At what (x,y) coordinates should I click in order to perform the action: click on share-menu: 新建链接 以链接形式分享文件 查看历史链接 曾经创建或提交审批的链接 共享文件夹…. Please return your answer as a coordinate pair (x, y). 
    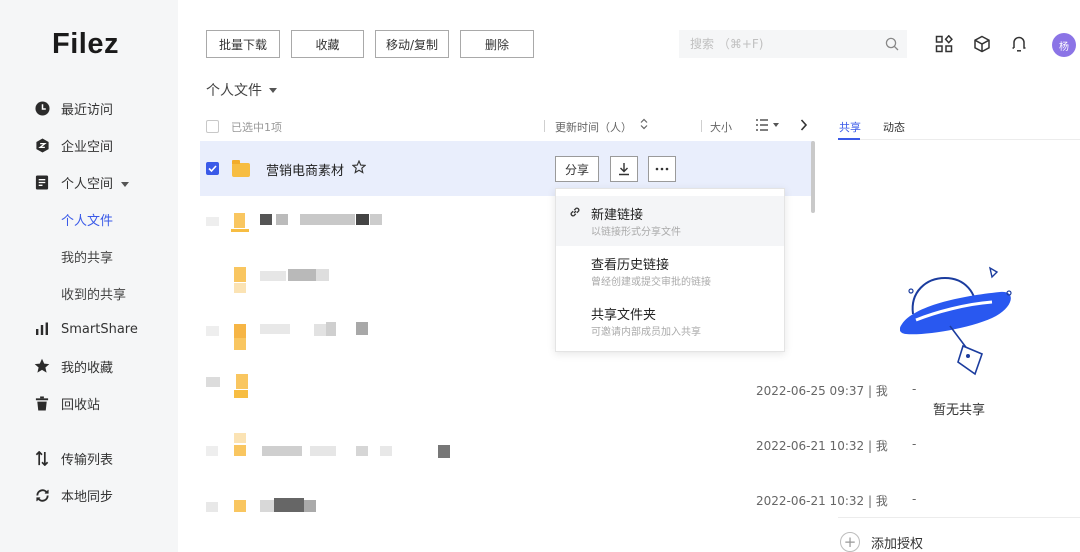
    Looking at the image, I should click on (670, 270).